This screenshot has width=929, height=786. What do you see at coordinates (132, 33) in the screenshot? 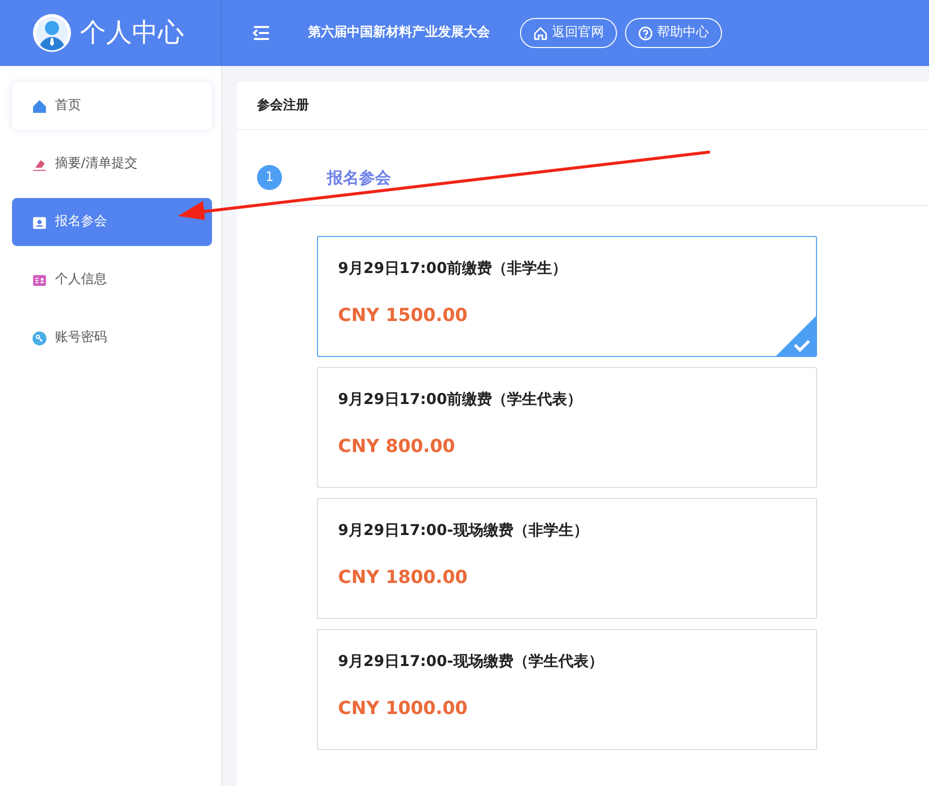
I see `app-title: 个人中心` at bounding box center [132, 33].